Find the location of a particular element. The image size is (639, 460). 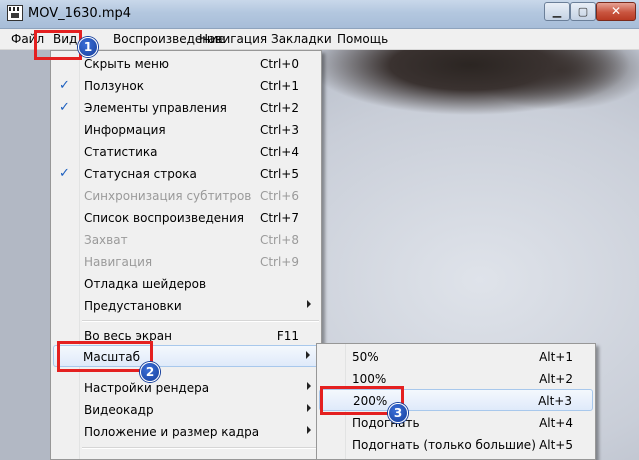

menu-item-label: Синхронизация субтитров is located at coordinates (168, 196).